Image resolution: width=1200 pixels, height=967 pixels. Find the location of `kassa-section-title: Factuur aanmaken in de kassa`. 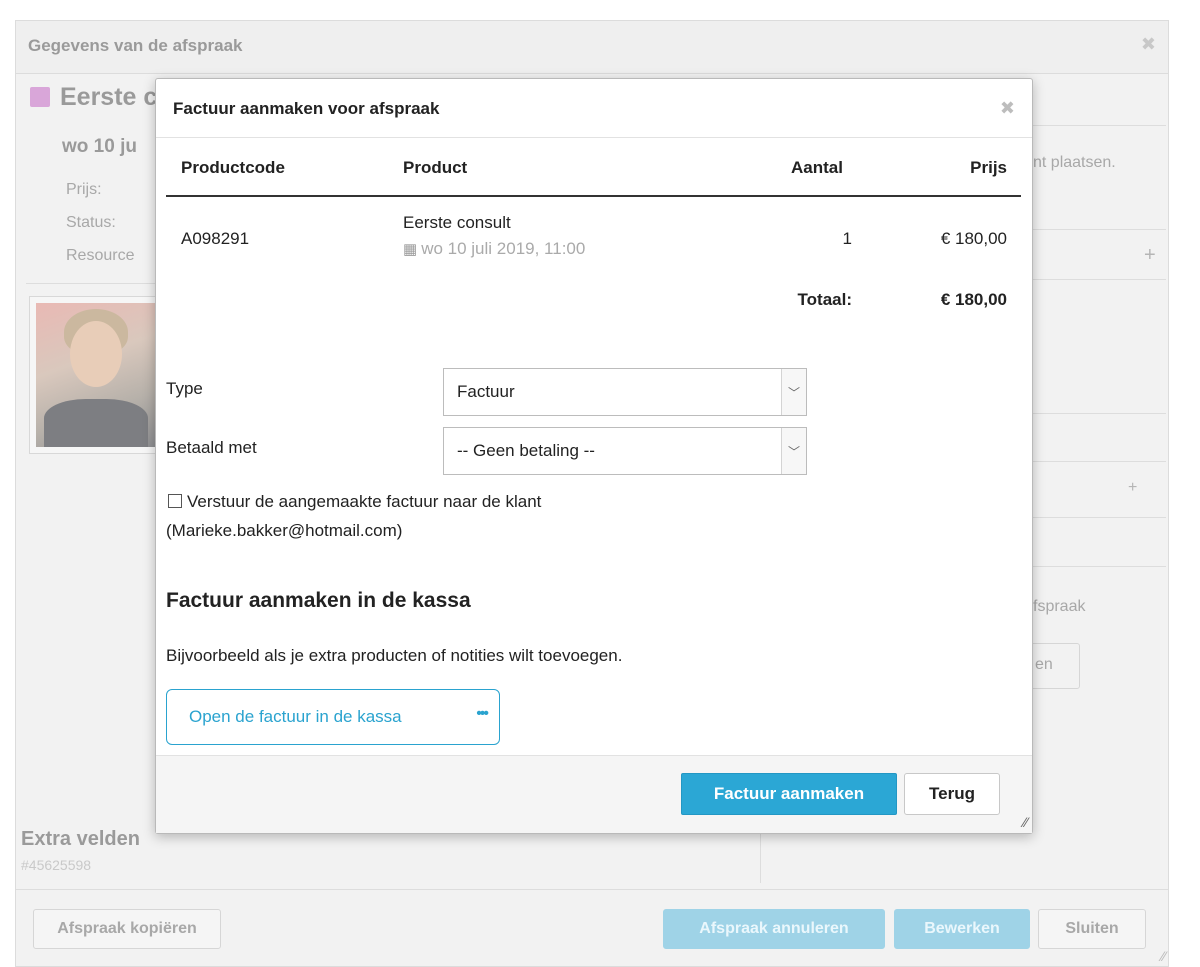

kassa-section-title: Factuur aanmaken in de kassa is located at coordinates (318, 600).